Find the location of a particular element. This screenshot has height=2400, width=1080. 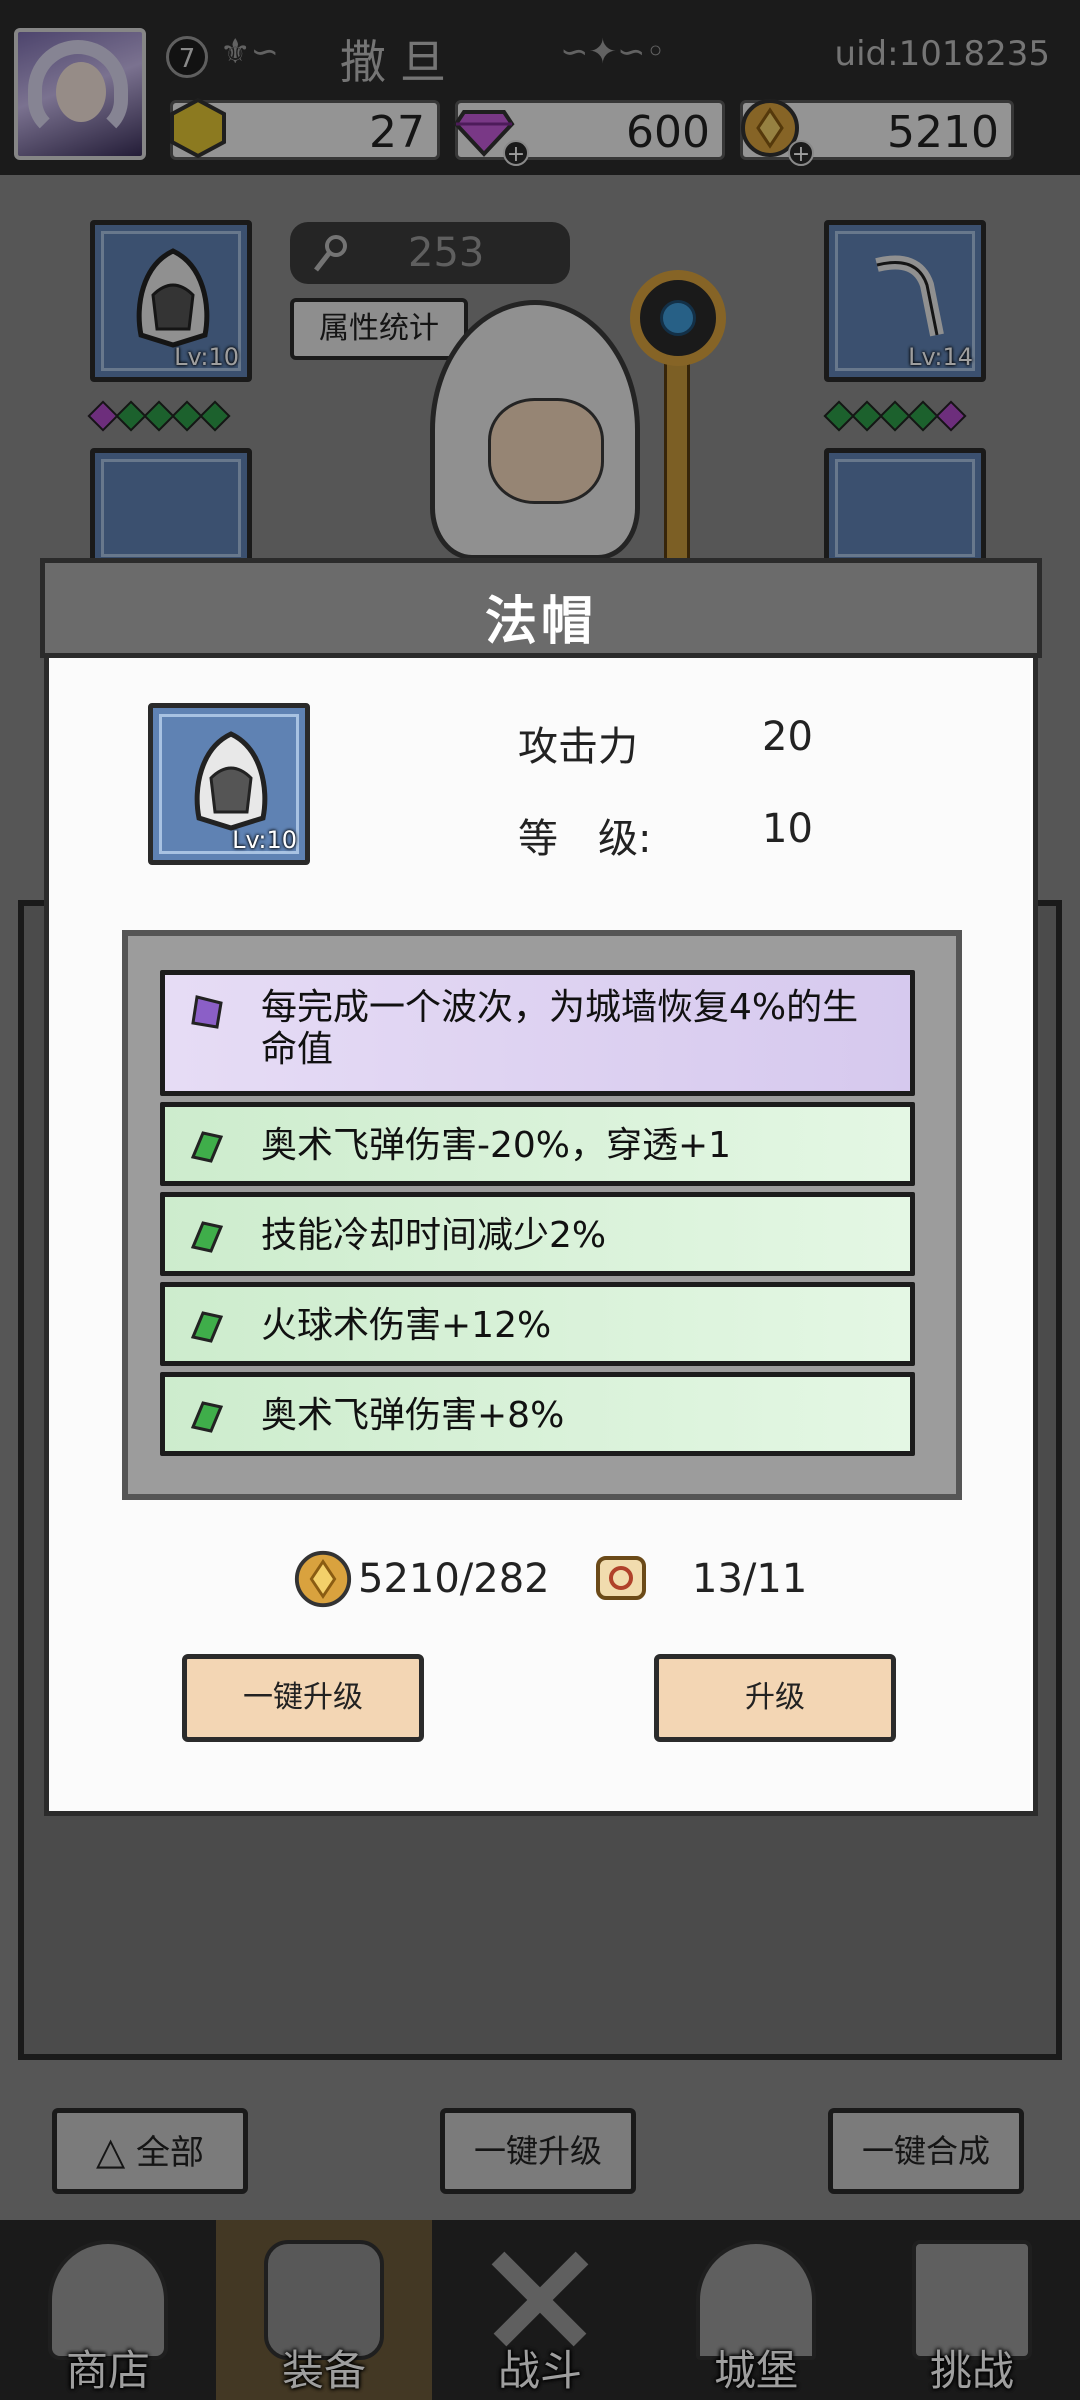

stat-attack-label: 攻击力 is located at coordinates (578, 747).